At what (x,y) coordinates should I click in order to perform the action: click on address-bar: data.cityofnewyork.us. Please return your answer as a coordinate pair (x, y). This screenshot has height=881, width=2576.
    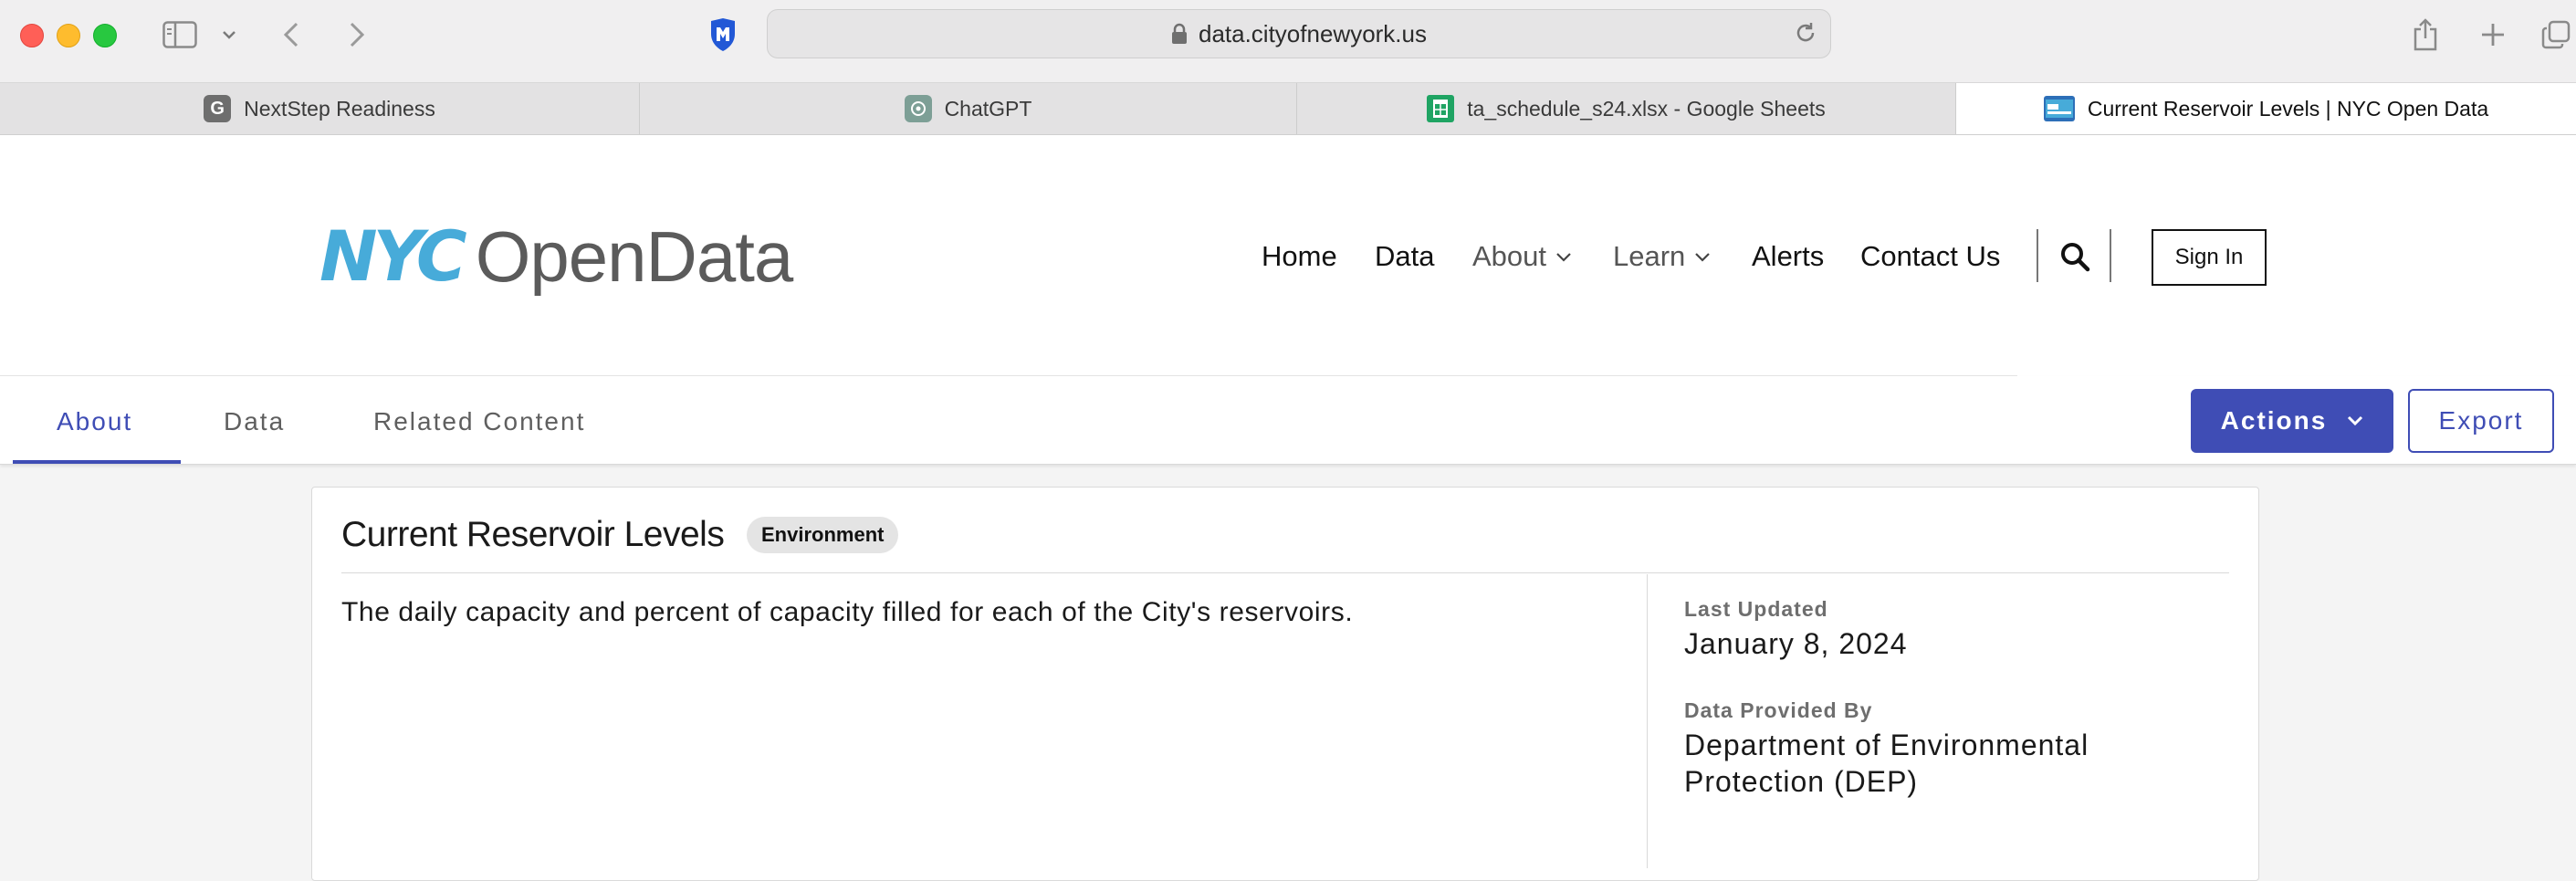
    Looking at the image, I should click on (1299, 34).